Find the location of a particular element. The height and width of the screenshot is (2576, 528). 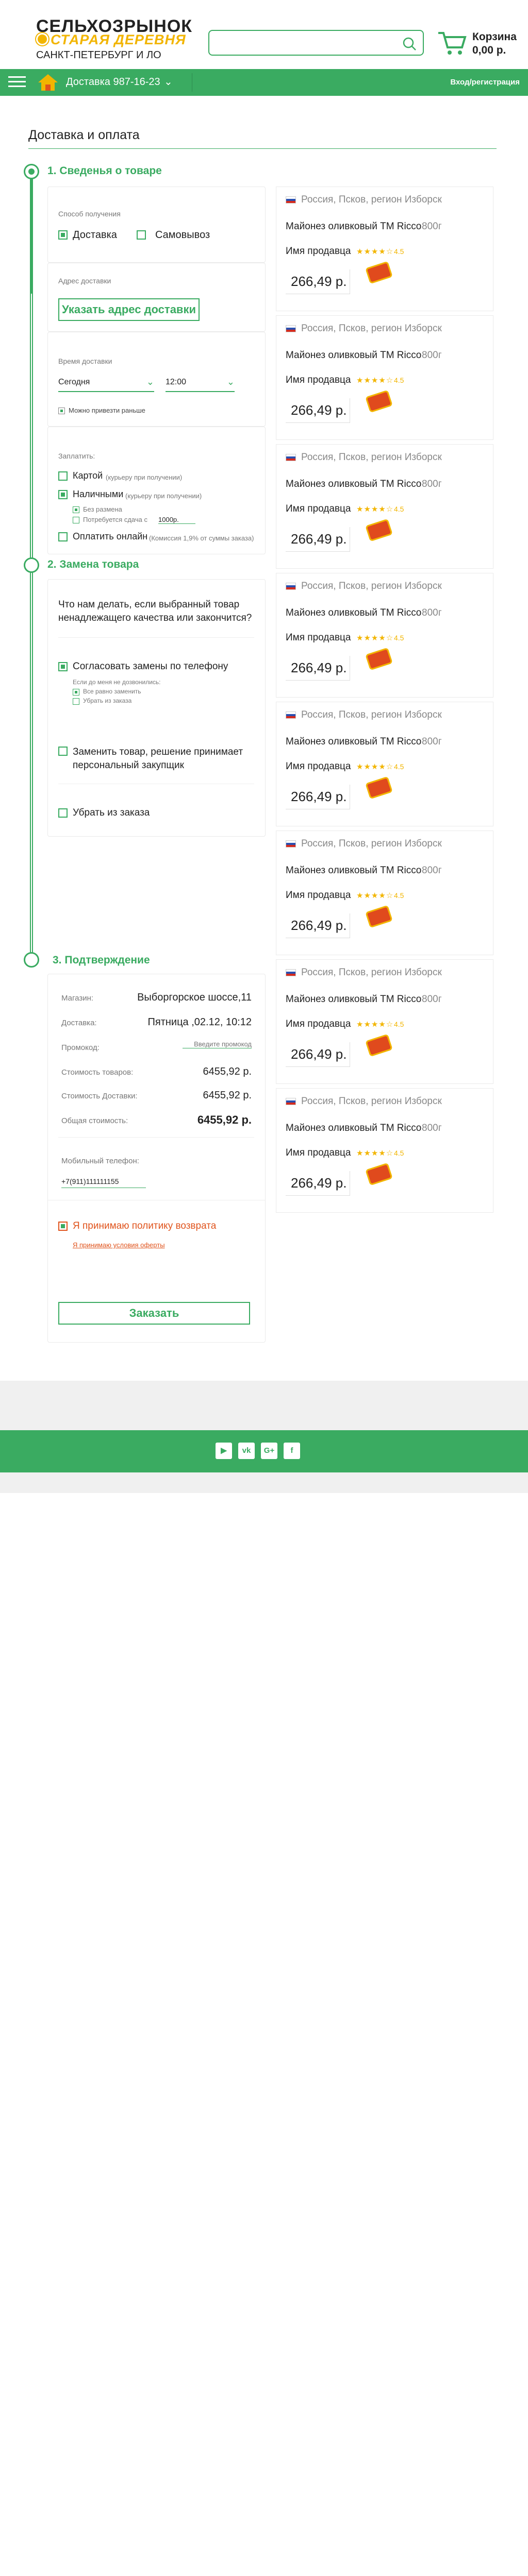

sub-remove-label: Убрать из заказа is located at coordinates (107, 700).